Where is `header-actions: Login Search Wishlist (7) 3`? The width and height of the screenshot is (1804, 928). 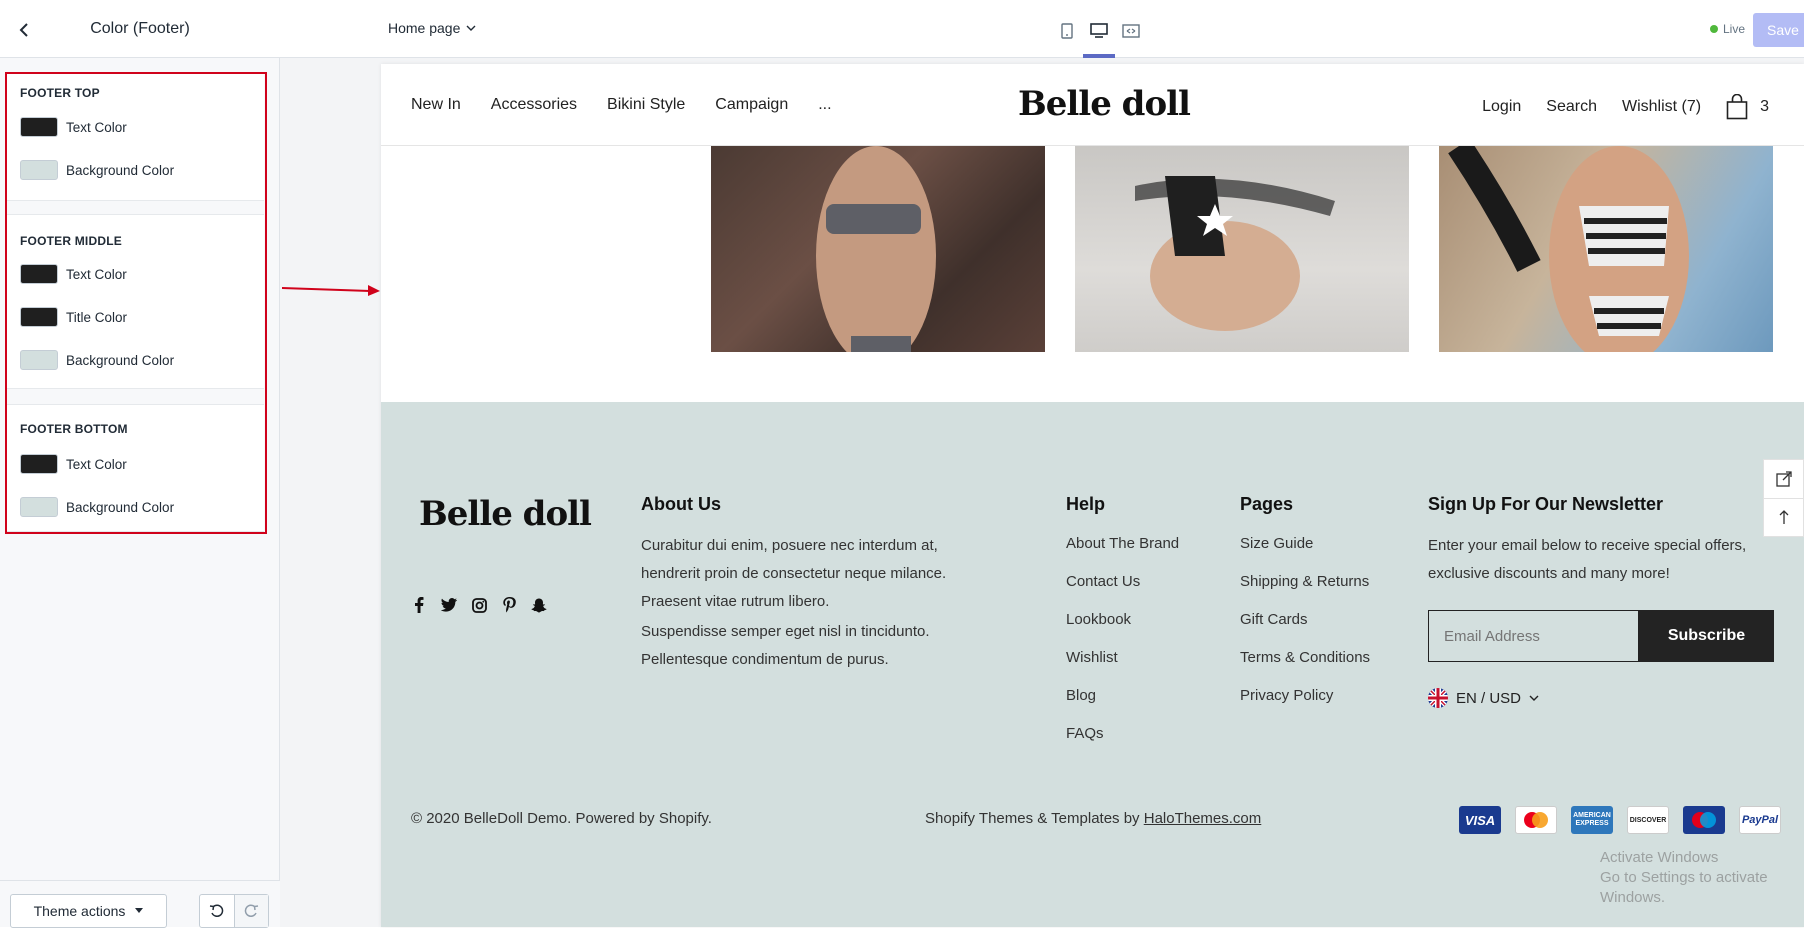 header-actions: Login Search Wishlist (7) 3 is located at coordinates (1625, 107).